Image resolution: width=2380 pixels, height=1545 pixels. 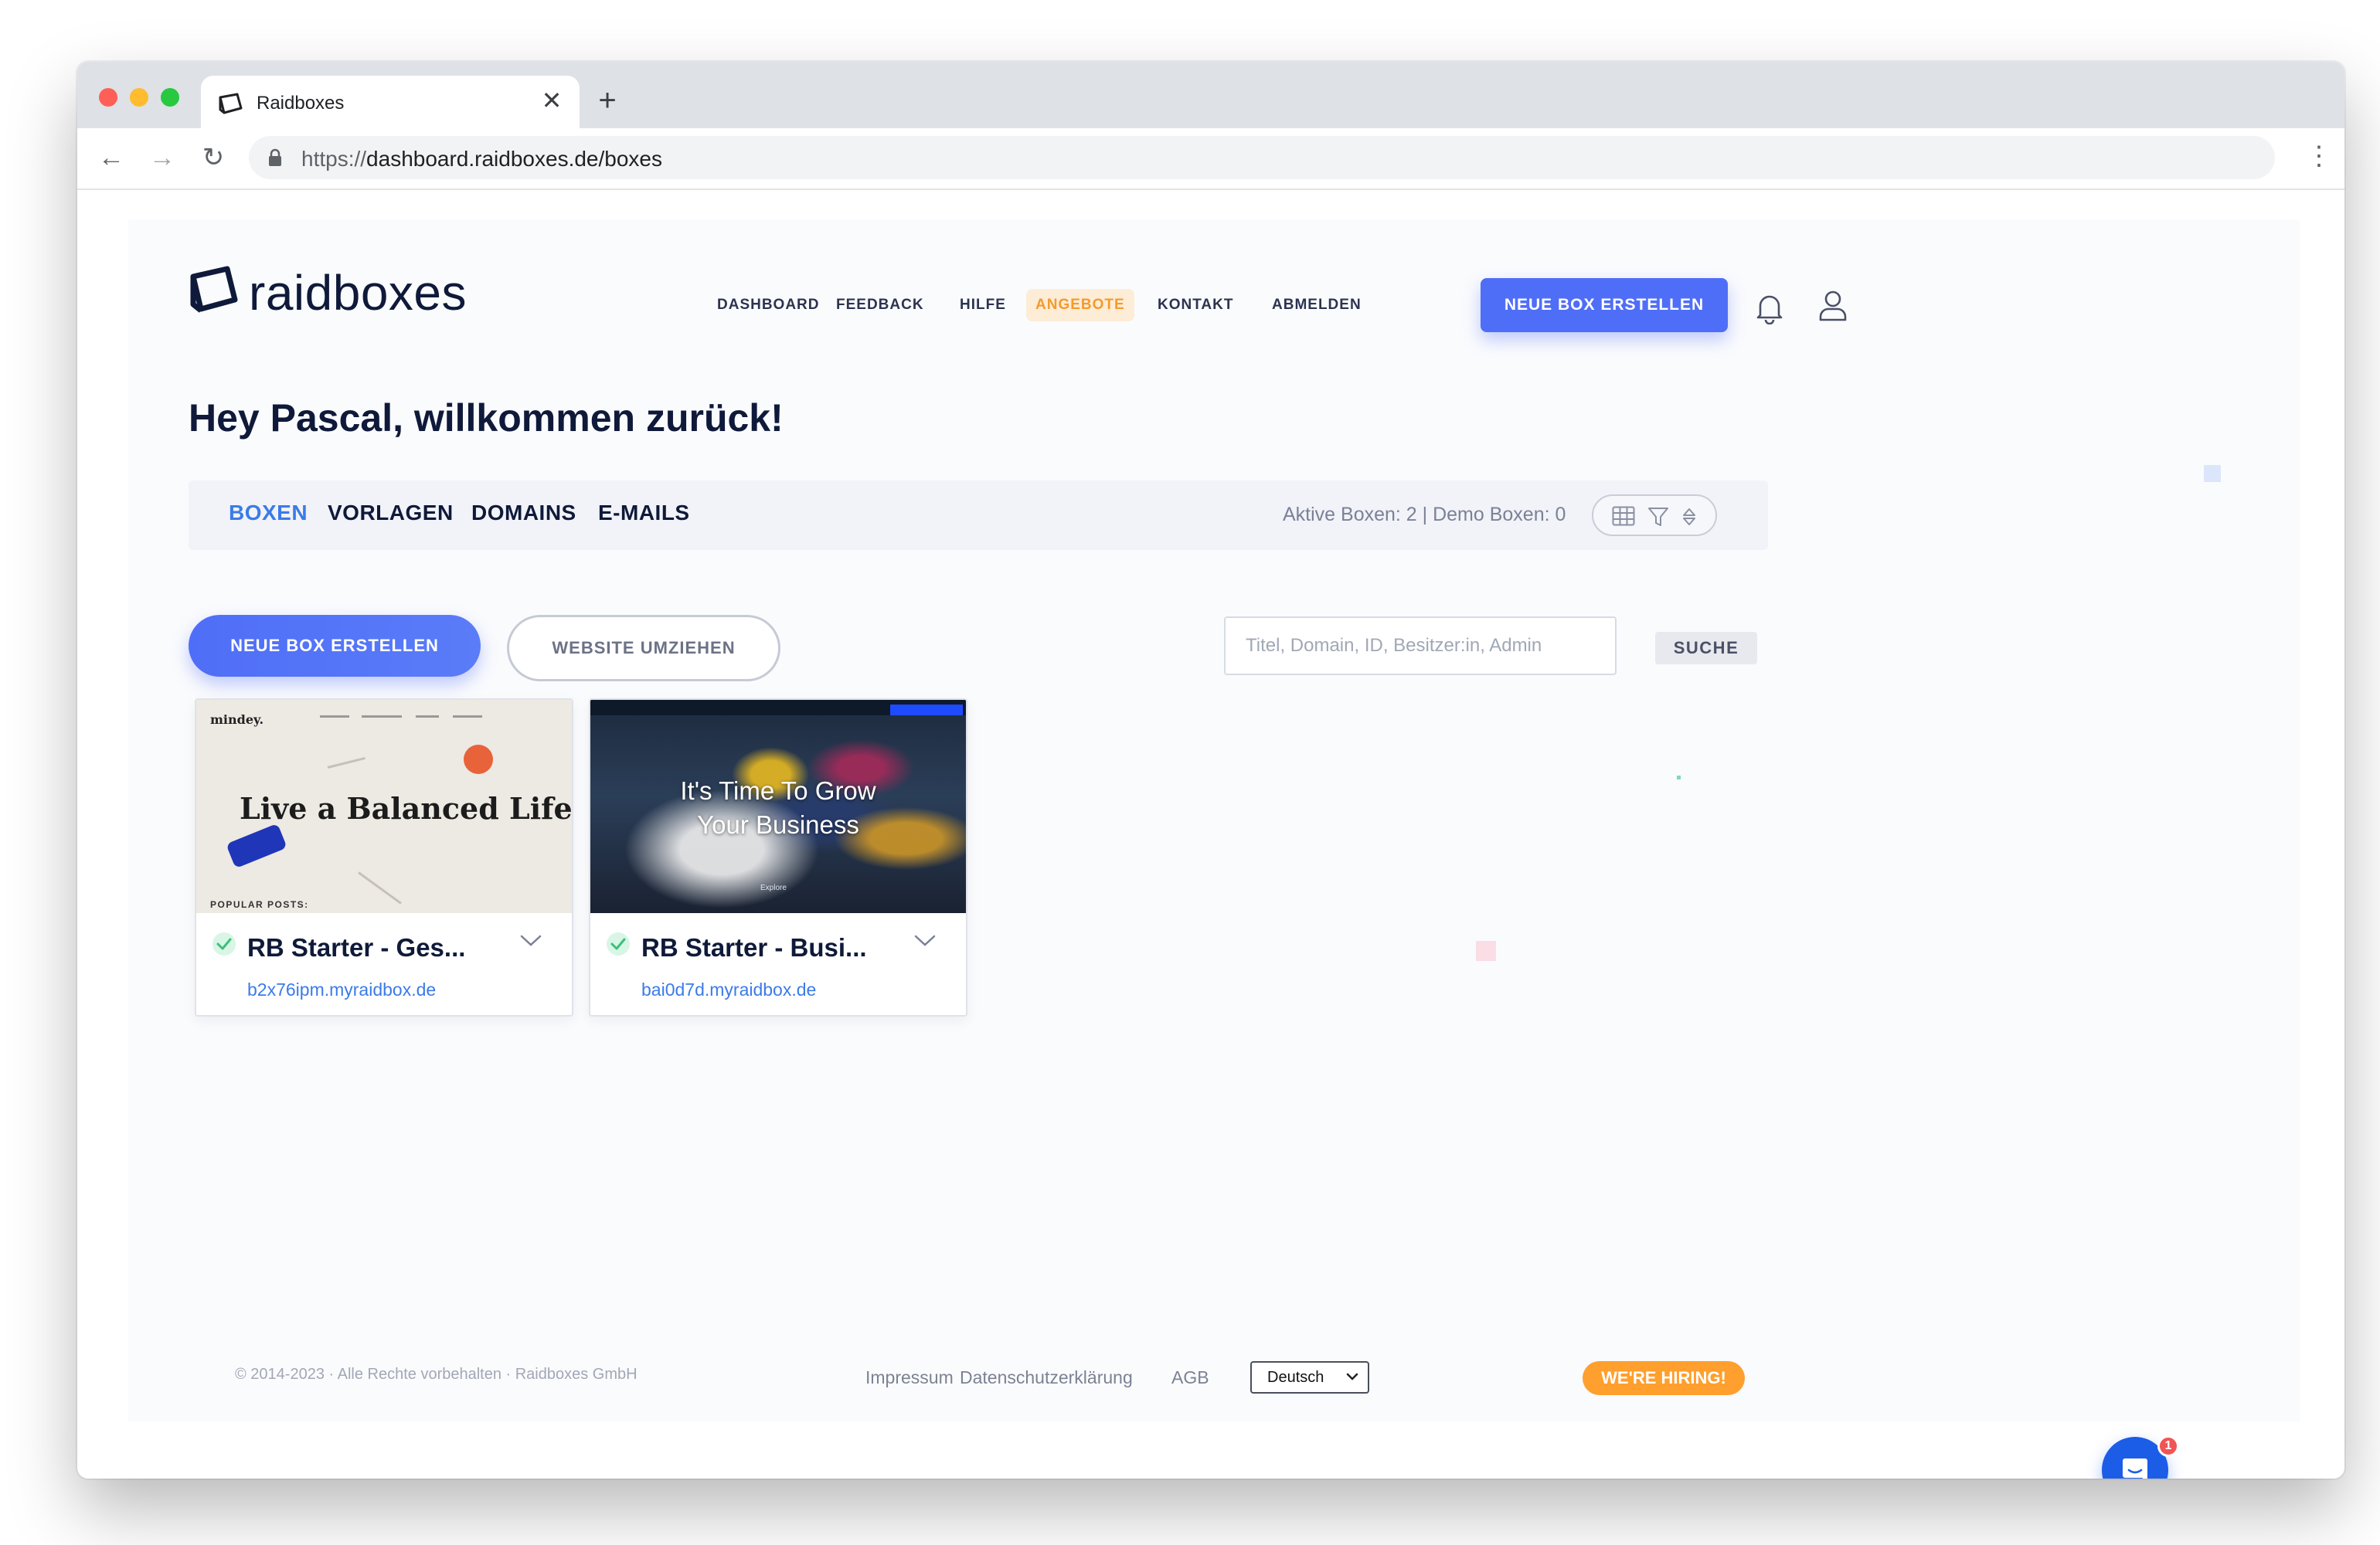 I want to click on language-select-value: Deutsch, so click(x=1295, y=1377).